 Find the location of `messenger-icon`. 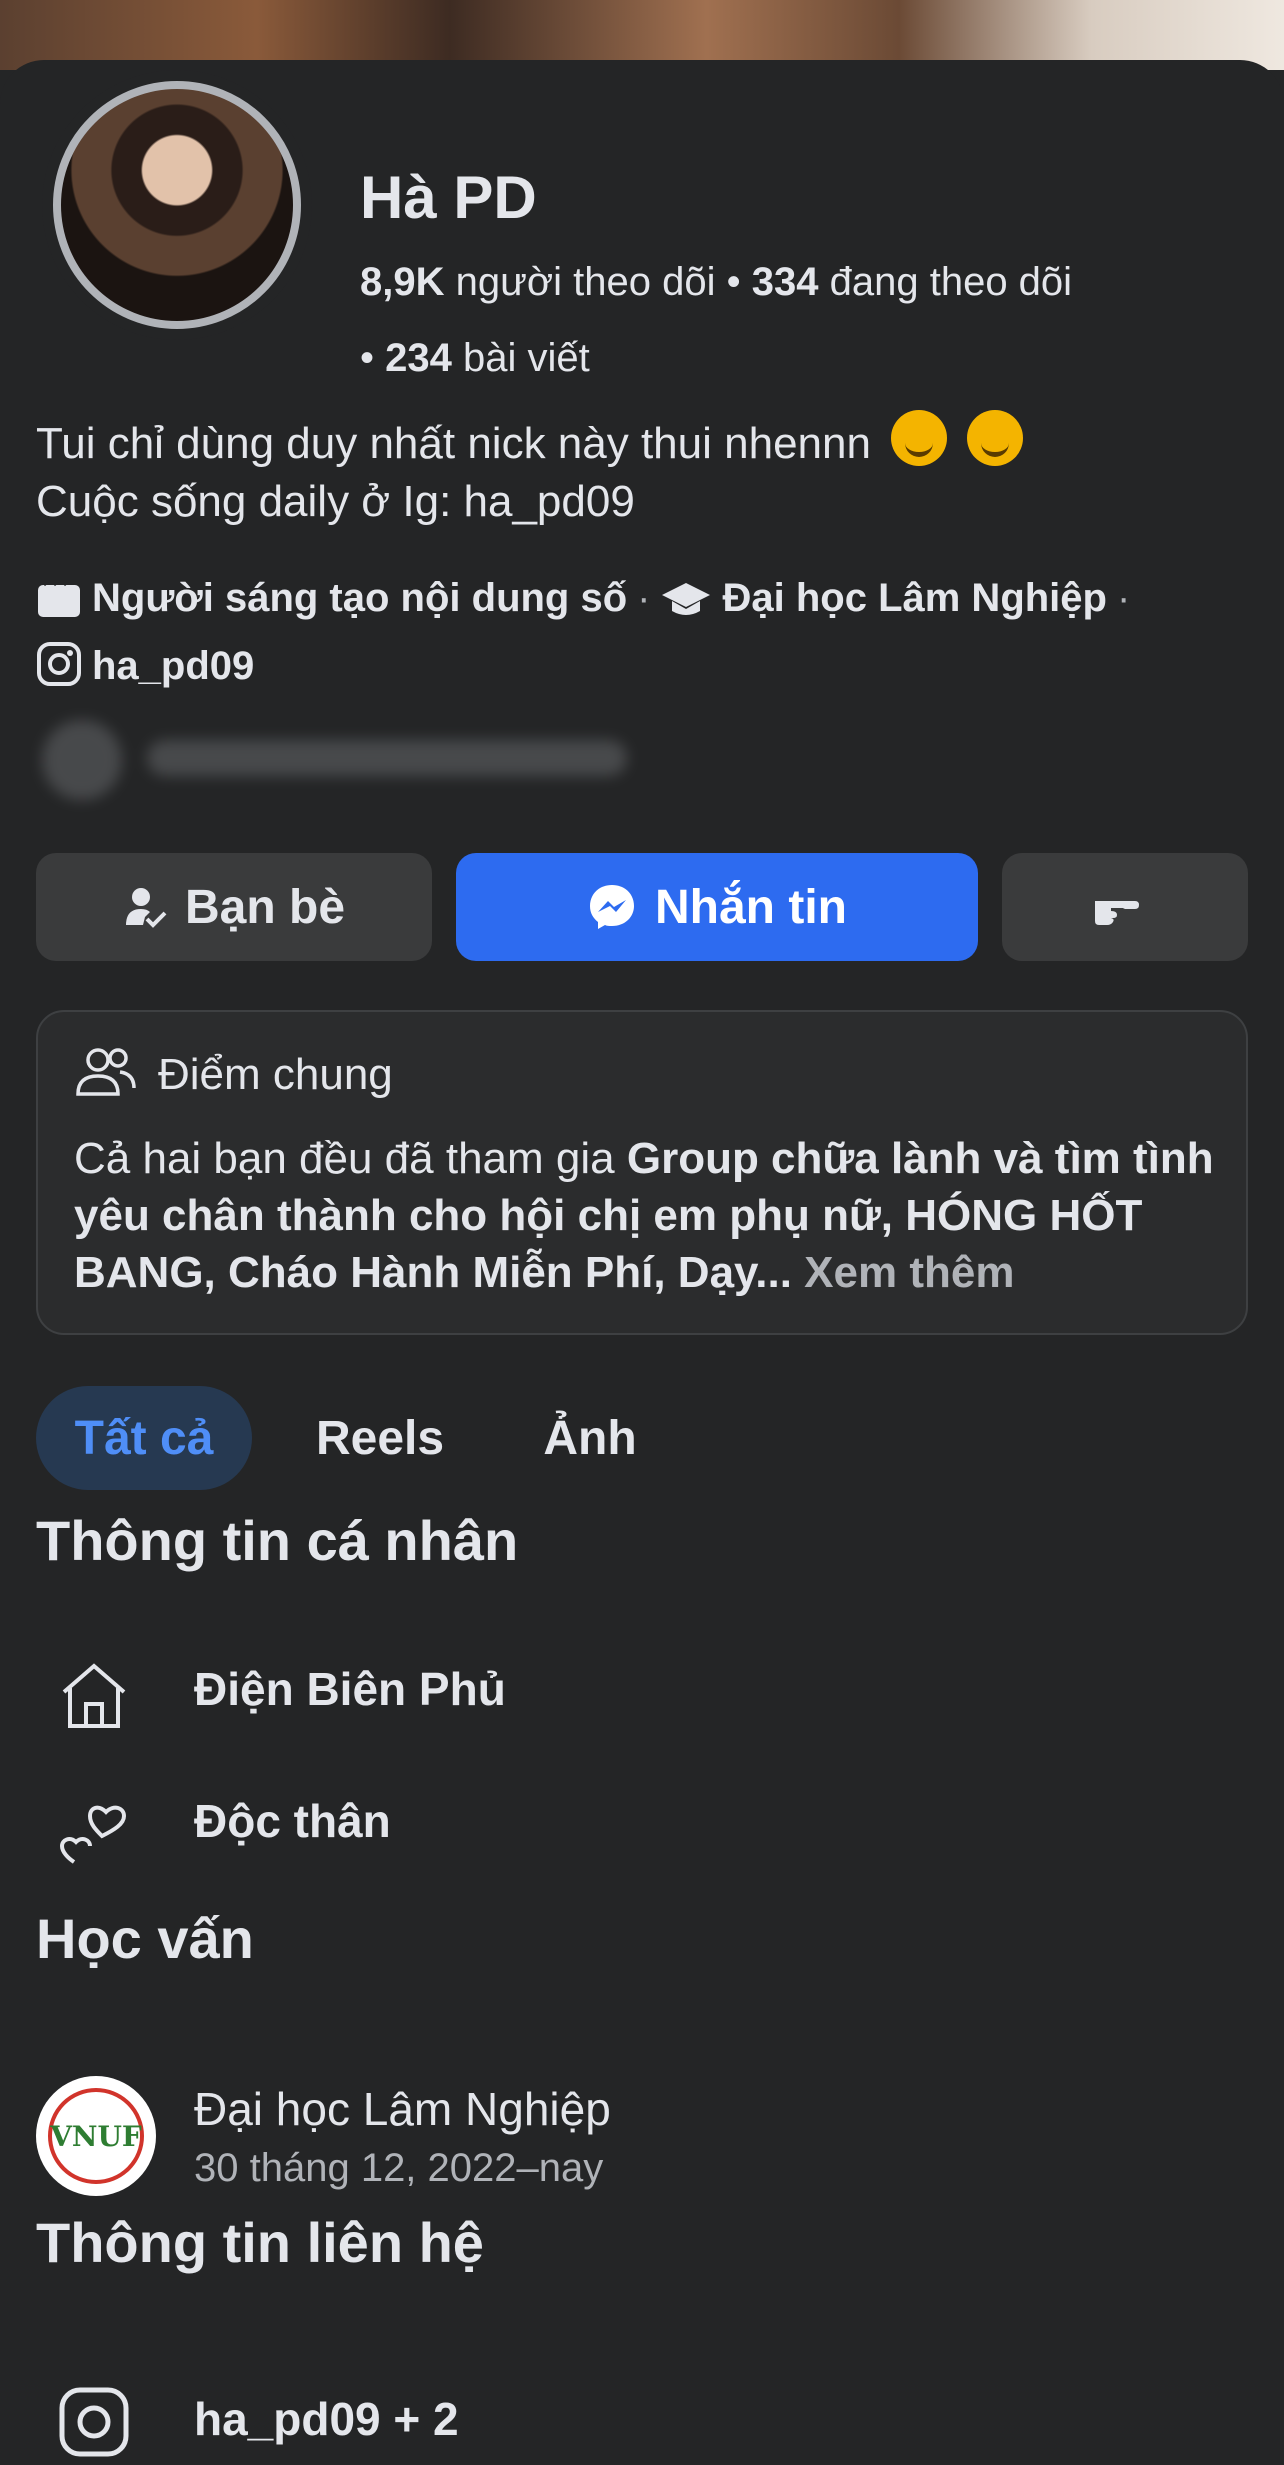

messenger-icon is located at coordinates (612, 907).